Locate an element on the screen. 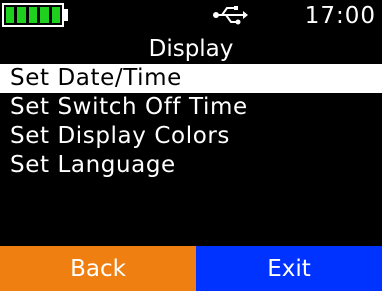 The image size is (382, 291). back-button: Back is located at coordinates (98, 268).